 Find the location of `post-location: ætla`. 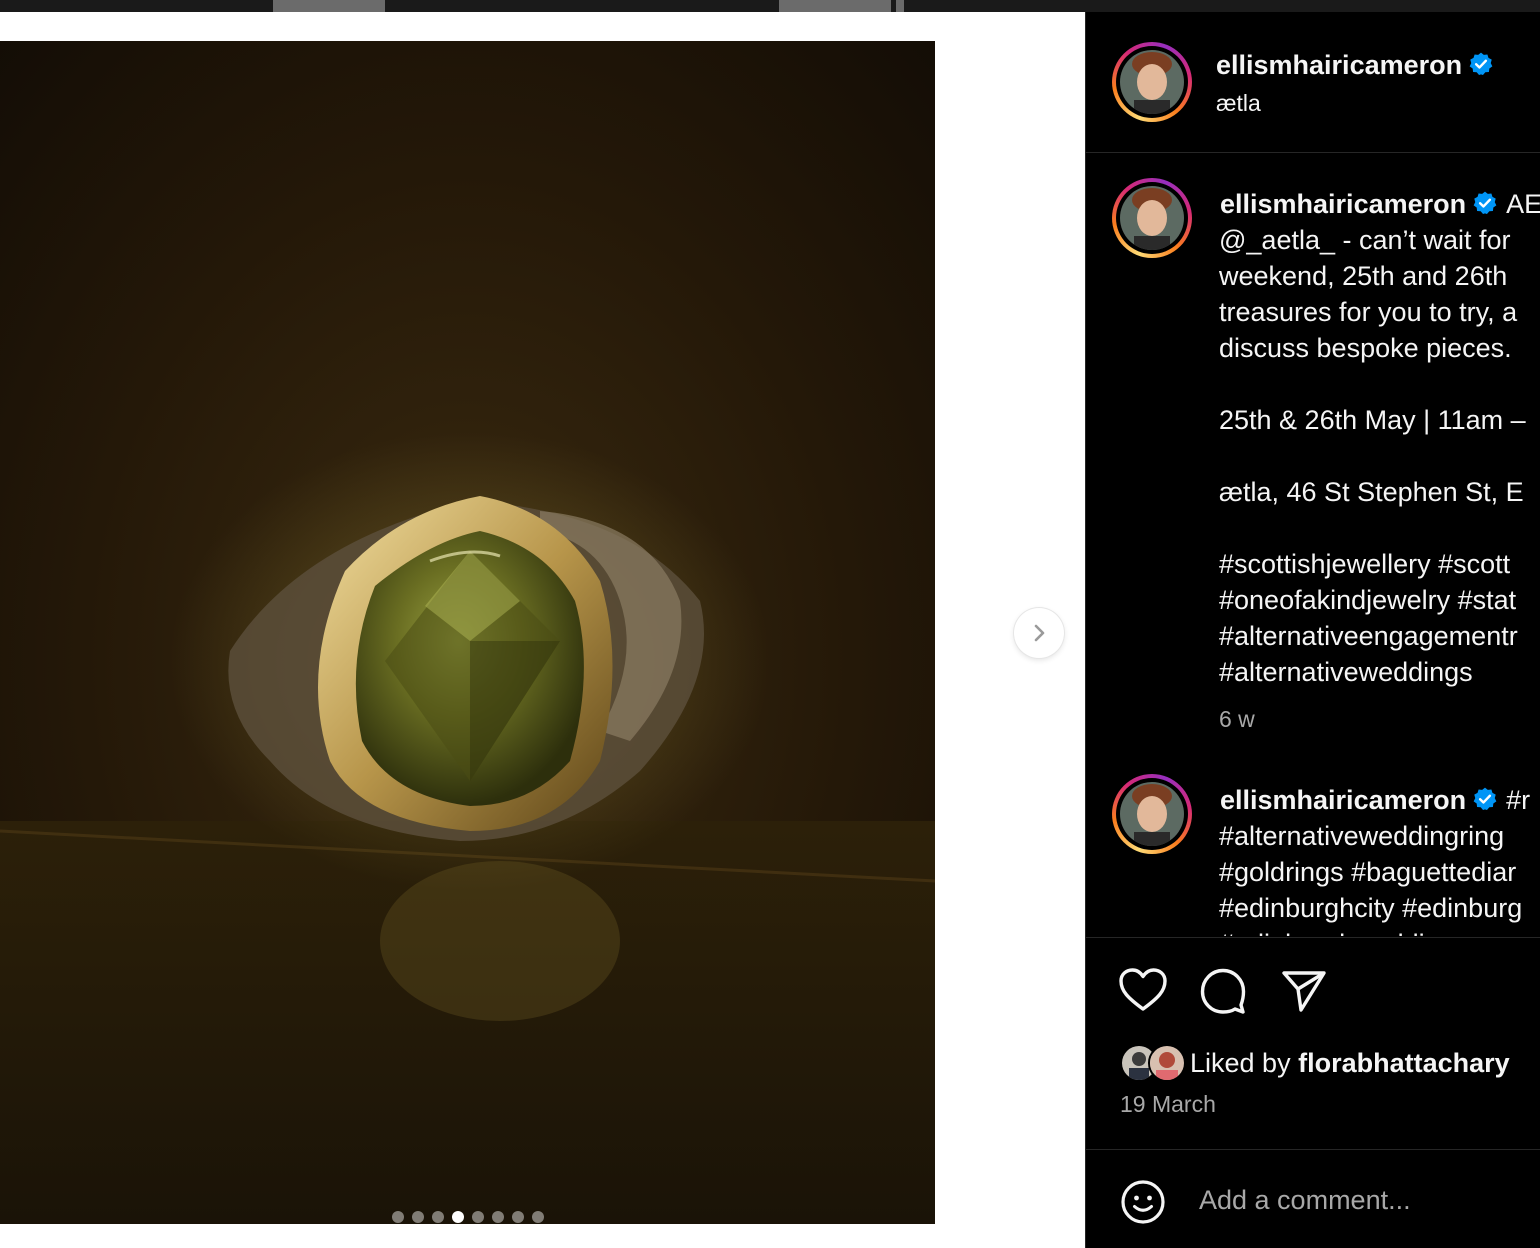

post-location: ætla is located at coordinates (1238, 103).